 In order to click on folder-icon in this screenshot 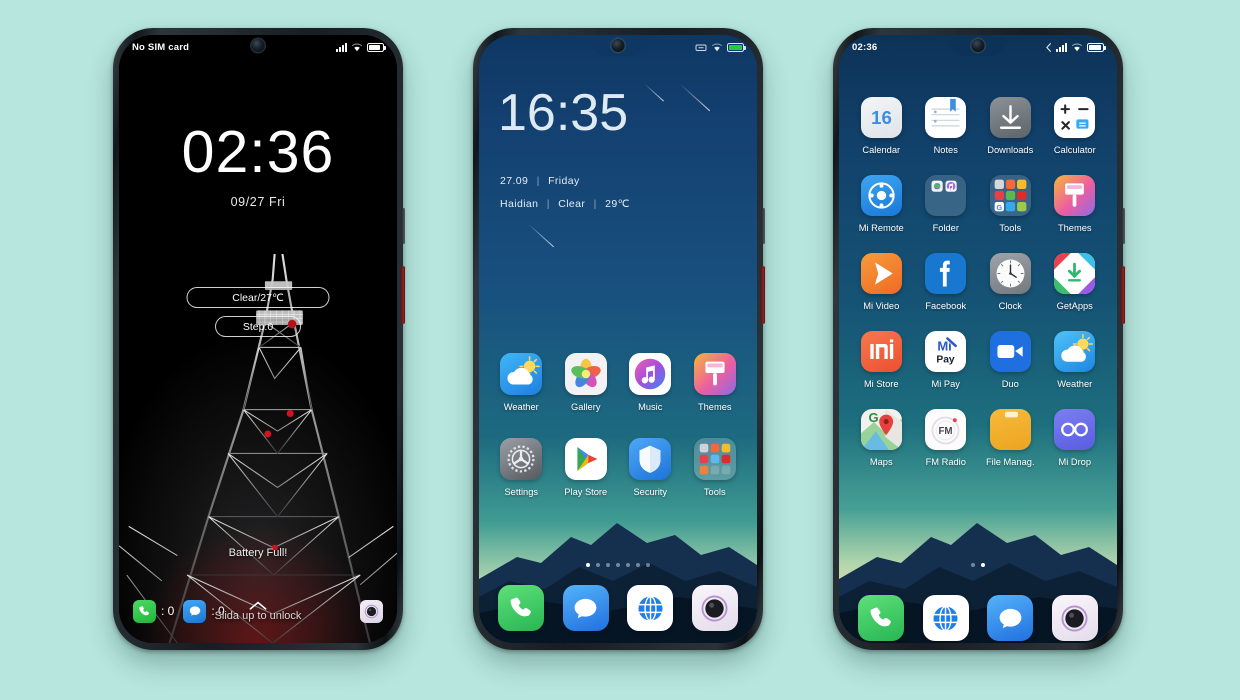, I will do `click(946, 195)`.